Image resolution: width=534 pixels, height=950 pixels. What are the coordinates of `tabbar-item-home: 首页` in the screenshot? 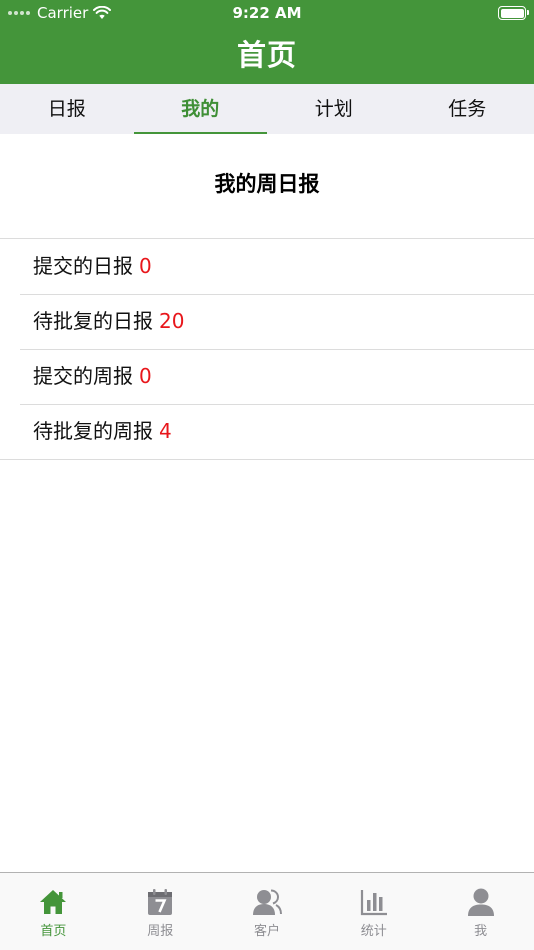 It's located at (53, 911).